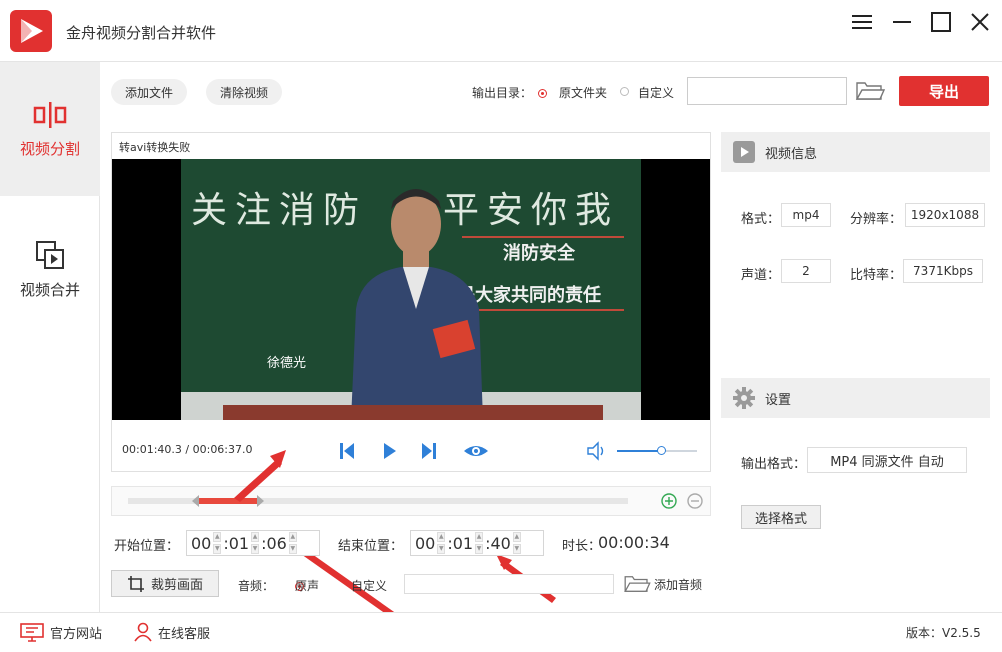 The width and height of the screenshot is (1002, 652). Describe the element at coordinates (624, 91) in the screenshot. I see `radio-custom-folder` at that location.